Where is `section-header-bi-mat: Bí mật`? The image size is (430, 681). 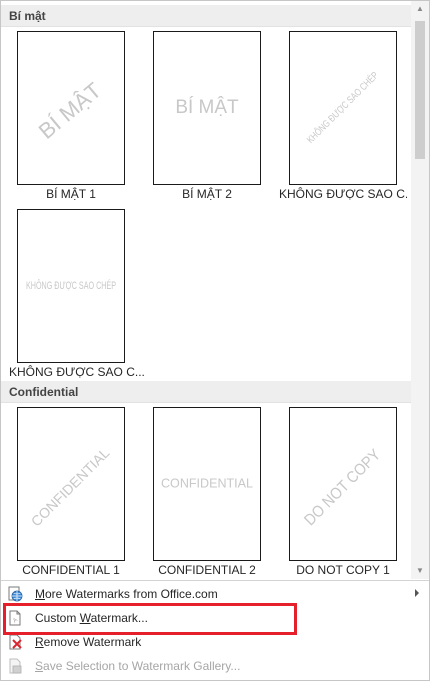
section-header-bi-mat: Bí mật is located at coordinates (206, 16).